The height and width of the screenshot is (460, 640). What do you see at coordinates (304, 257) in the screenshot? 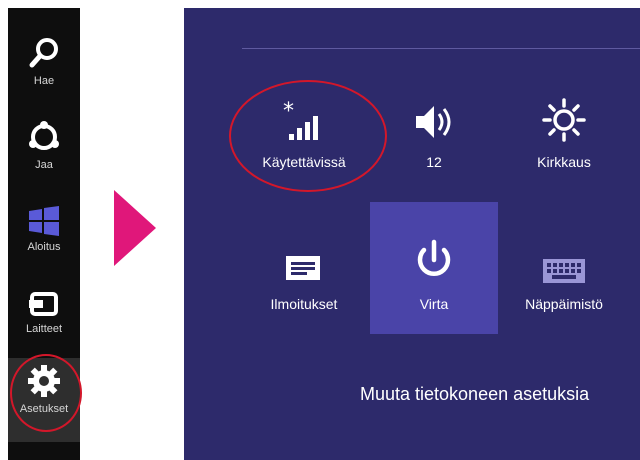
I see `notifications-icon` at bounding box center [304, 257].